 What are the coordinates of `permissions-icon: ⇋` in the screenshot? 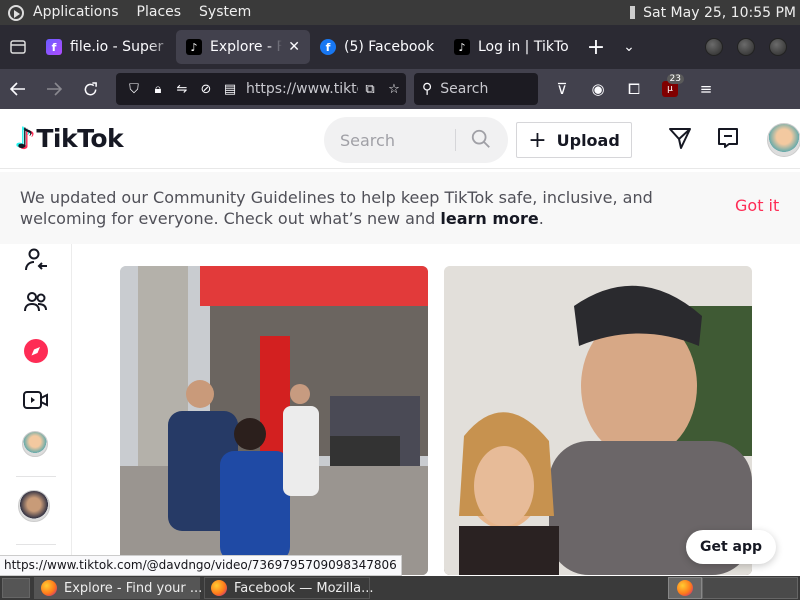 It's located at (182, 89).